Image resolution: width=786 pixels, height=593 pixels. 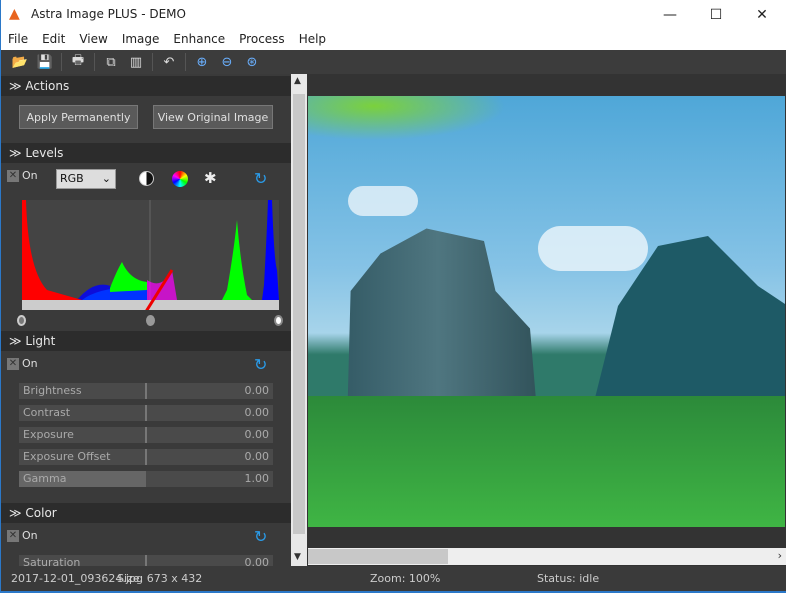 What do you see at coordinates (111, 62) in the screenshot?
I see `copy-icon: ⧉` at bounding box center [111, 62].